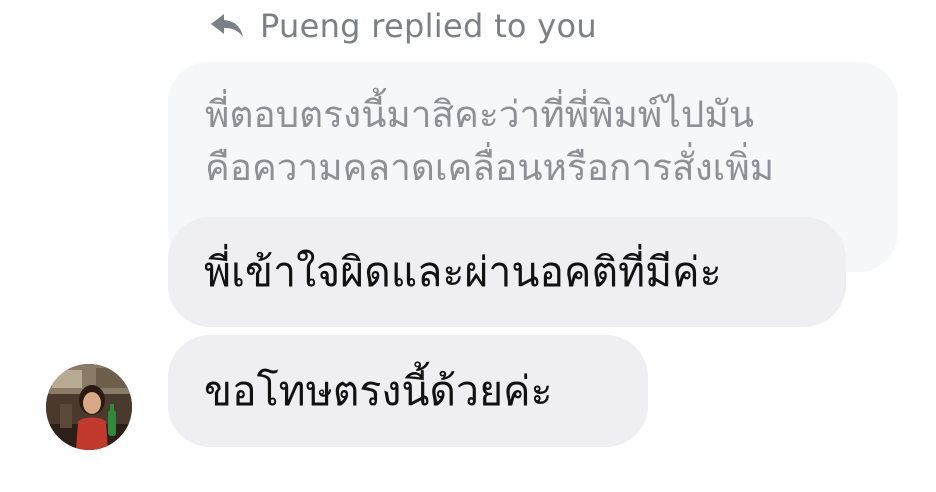 The height and width of the screenshot is (492, 936). Describe the element at coordinates (428, 26) in the screenshot. I see `reply-header-text: Pueng replied to you` at that location.